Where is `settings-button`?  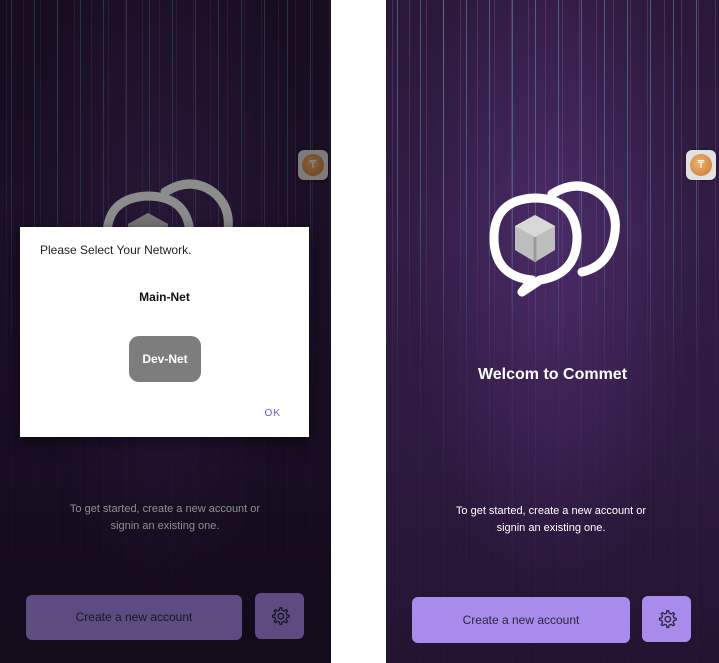
settings-button is located at coordinates (666, 619).